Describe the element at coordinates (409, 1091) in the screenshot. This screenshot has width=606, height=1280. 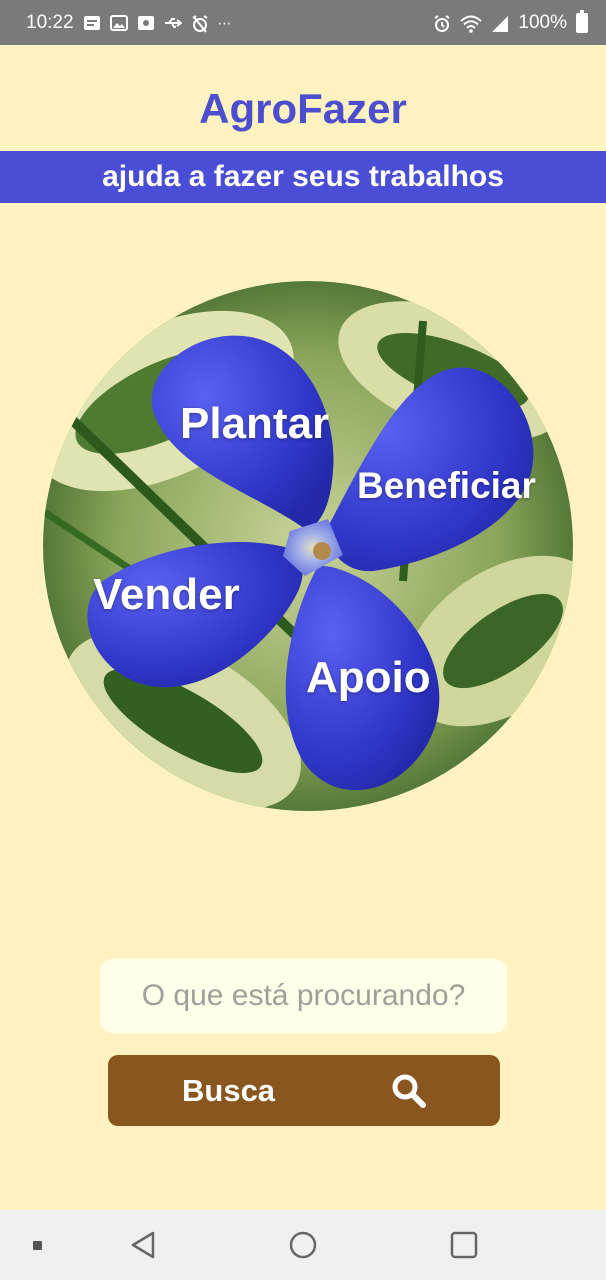
I see `search-icon` at that location.